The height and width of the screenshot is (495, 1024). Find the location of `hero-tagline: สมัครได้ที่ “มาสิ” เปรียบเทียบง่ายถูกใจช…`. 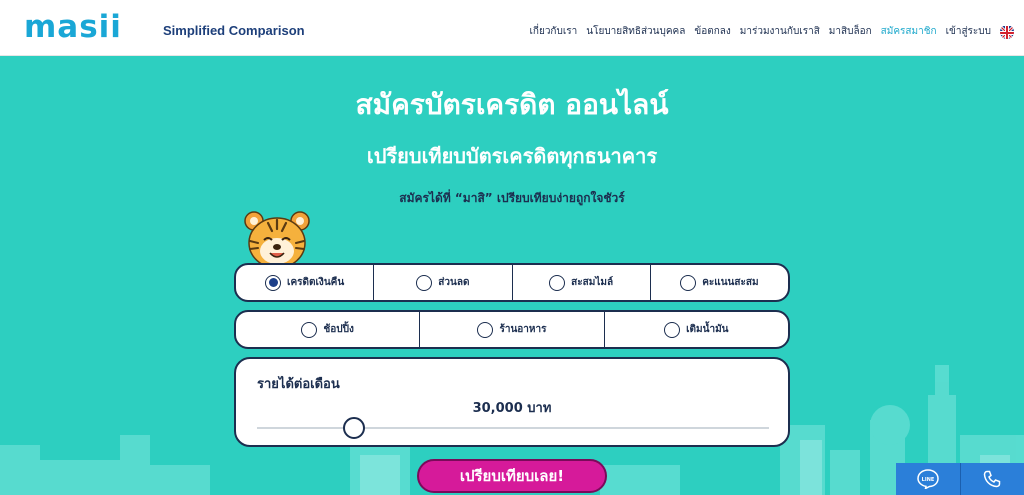

hero-tagline: สมัครได้ที่ “มาสิ” เปรียบเทียบง่ายถูกใจช… is located at coordinates (512, 198).